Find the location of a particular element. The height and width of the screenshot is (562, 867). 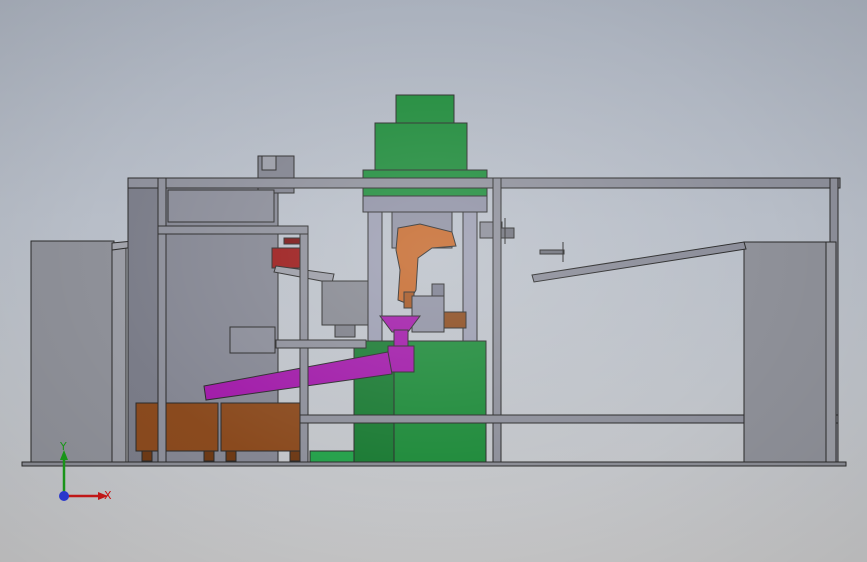

x-axis-label: X is located at coordinates (108, 495).